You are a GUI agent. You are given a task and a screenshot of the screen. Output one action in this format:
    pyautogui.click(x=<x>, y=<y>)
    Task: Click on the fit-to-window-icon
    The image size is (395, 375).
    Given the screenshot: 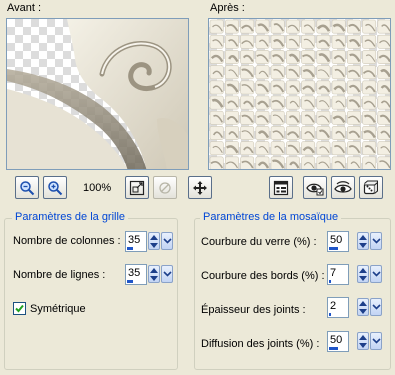 What is the action you would take?
    pyautogui.click(x=137, y=188)
    